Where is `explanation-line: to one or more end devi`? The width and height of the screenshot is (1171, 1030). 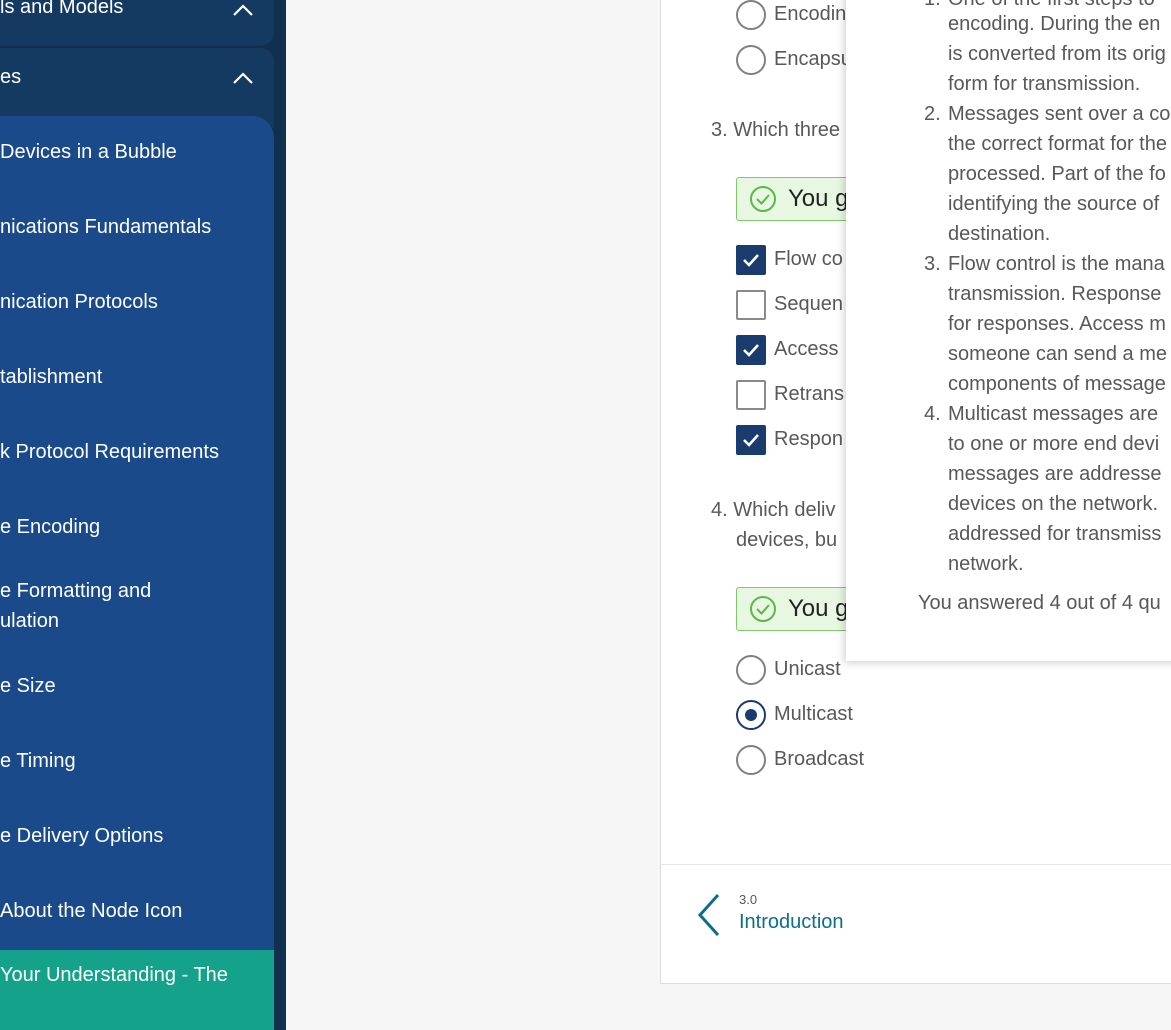
explanation-line: to one or more end devi is located at coordinates (1054, 444).